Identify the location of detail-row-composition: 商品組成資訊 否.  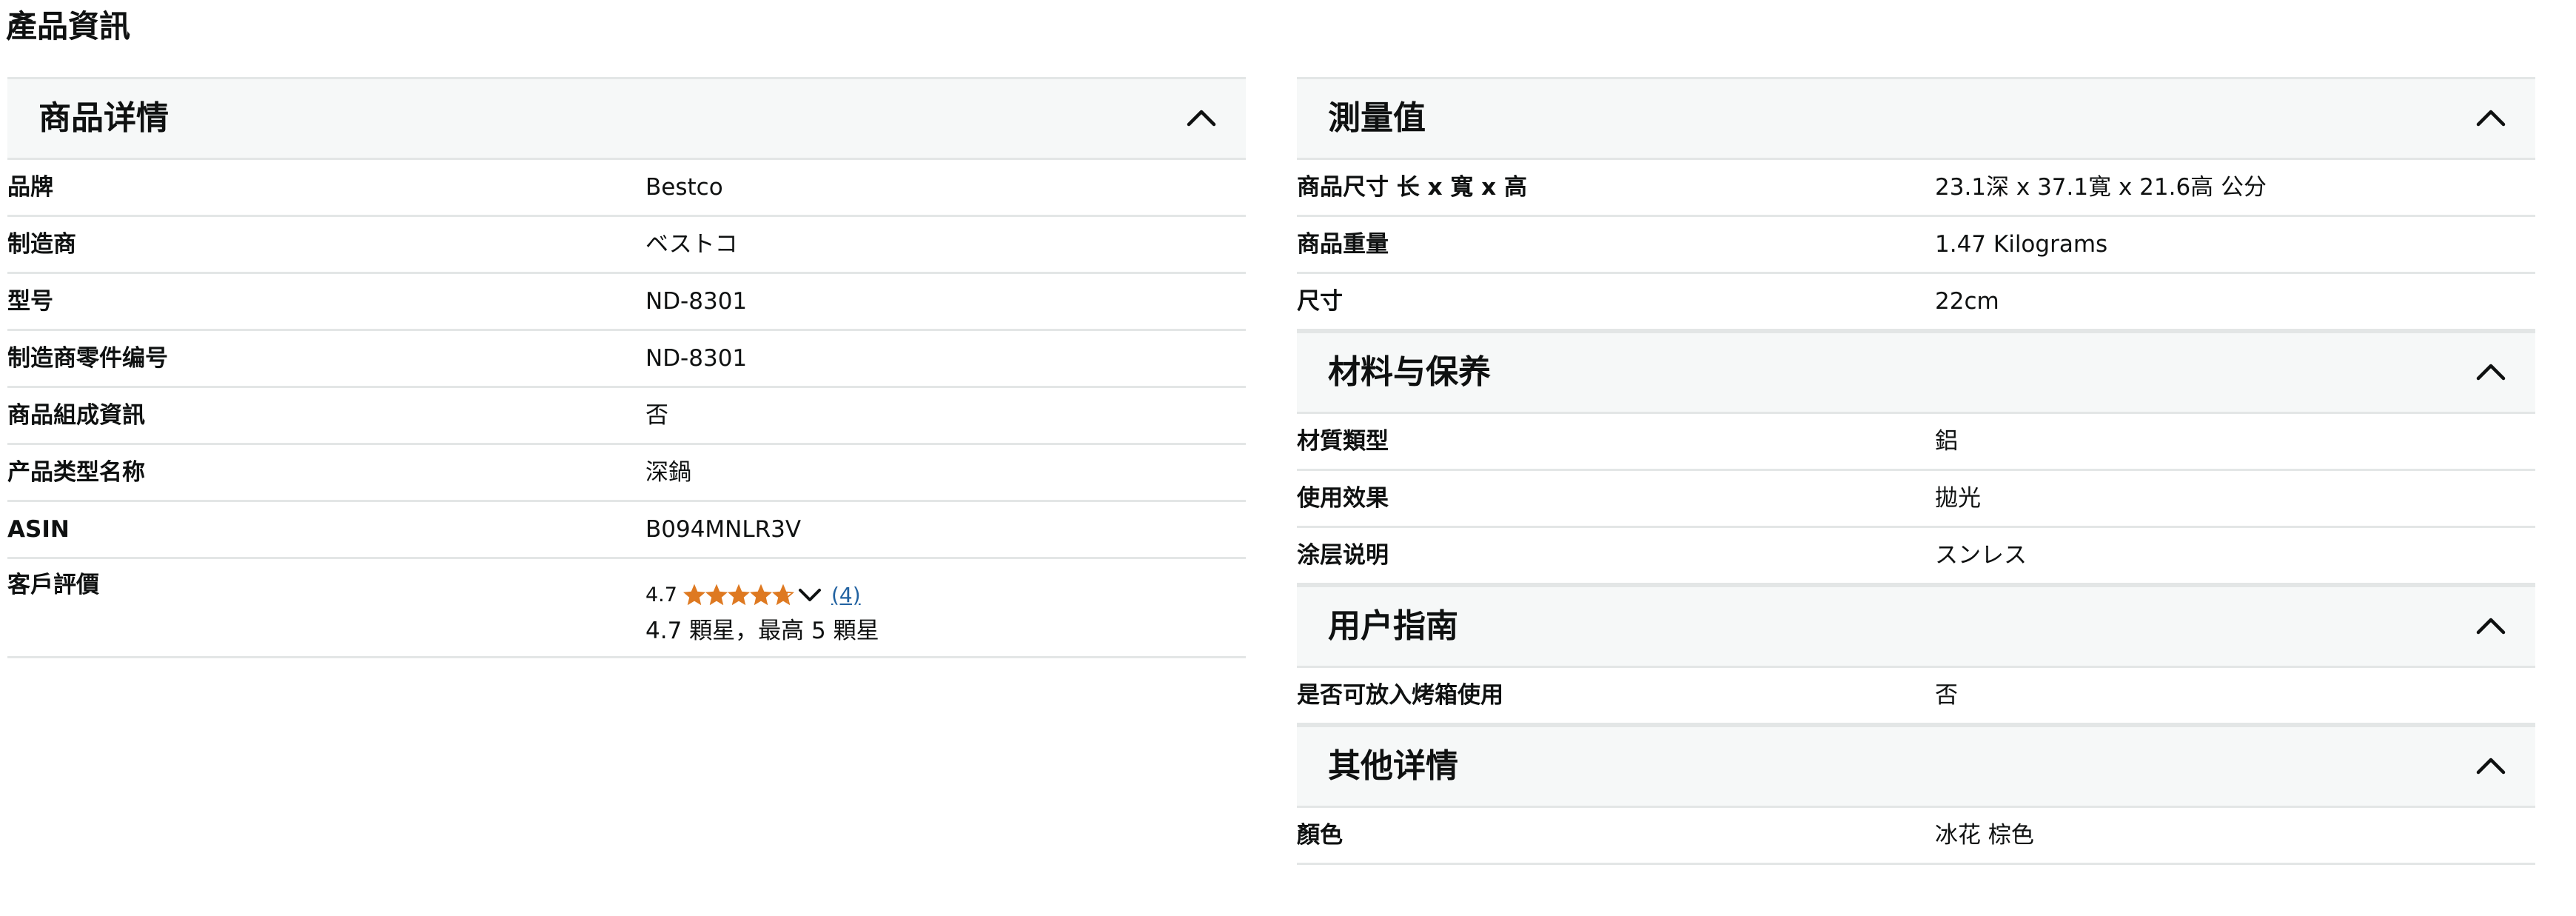
(626, 416).